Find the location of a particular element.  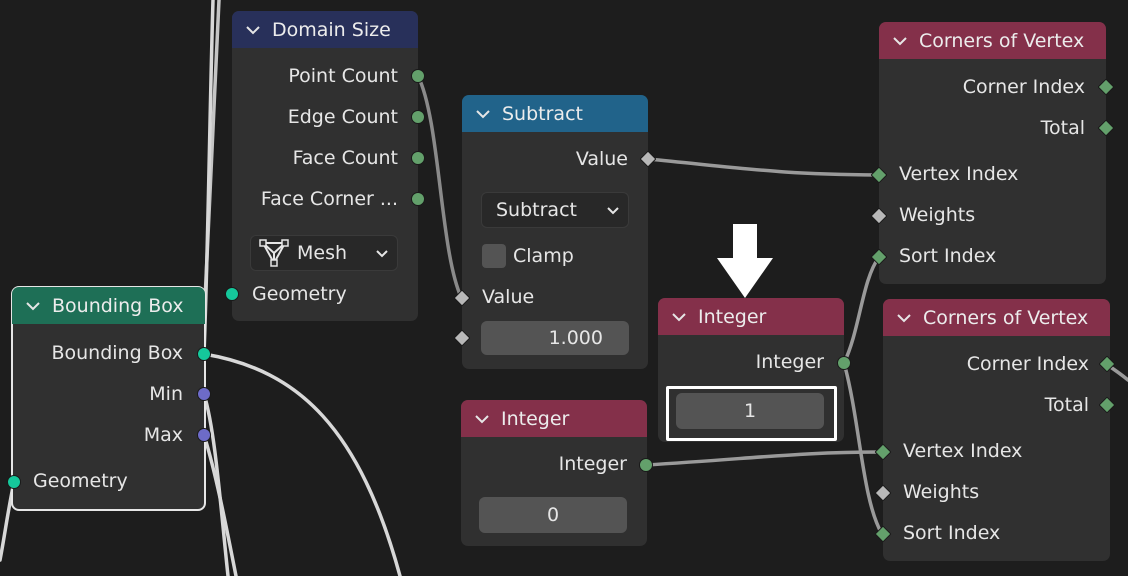

clamp-checkbox is located at coordinates (494, 256).